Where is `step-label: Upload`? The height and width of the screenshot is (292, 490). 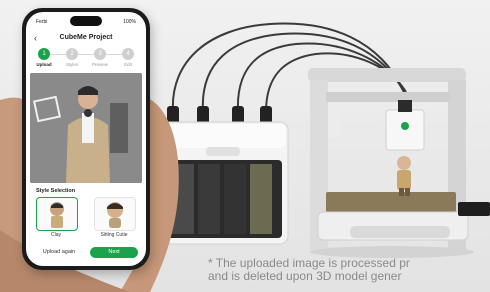
step-label: Upload is located at coordinates (44, 64).